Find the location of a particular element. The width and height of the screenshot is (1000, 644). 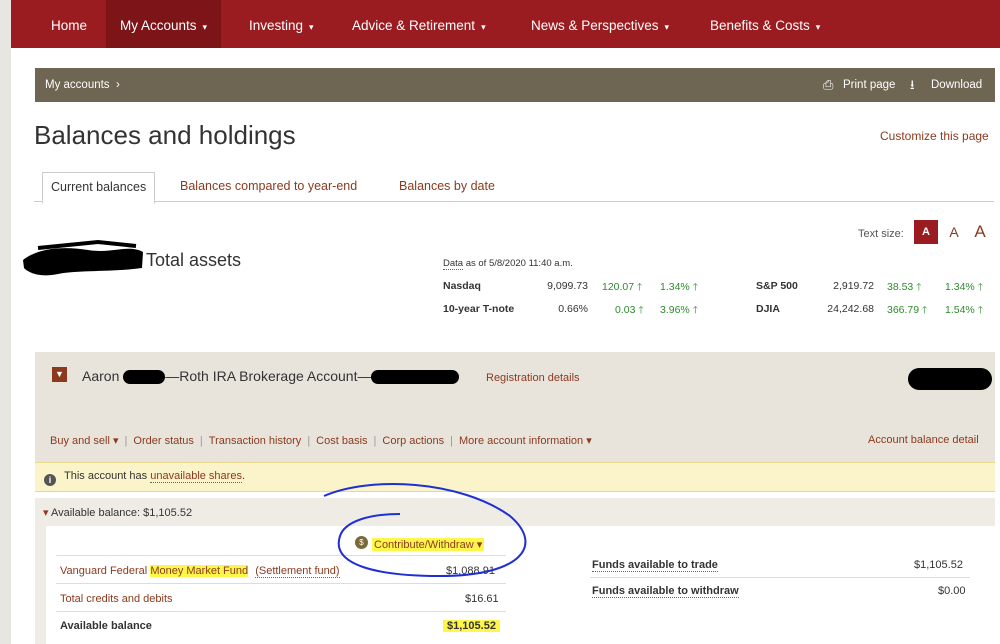

market-row-pct: 3.96% 🡑 is located at coordinates (679, 310).